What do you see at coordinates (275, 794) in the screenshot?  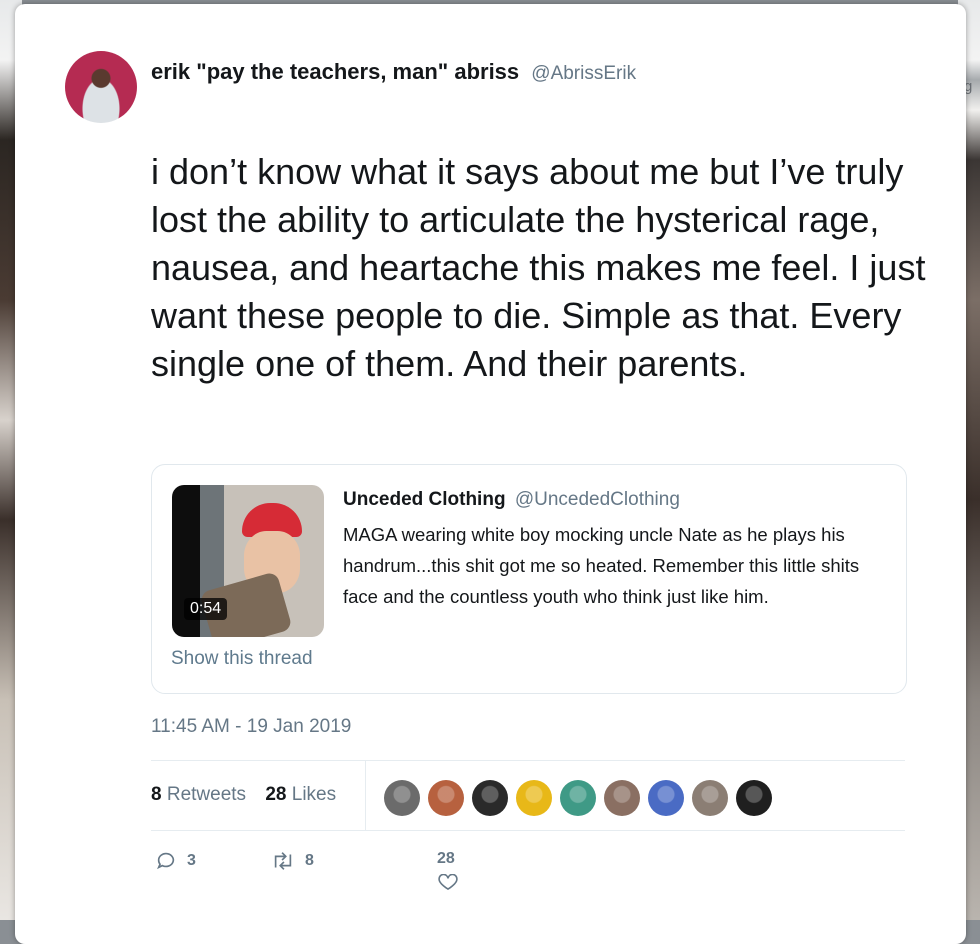 I see `likes-count: 28` at bounding box center [275, 794].